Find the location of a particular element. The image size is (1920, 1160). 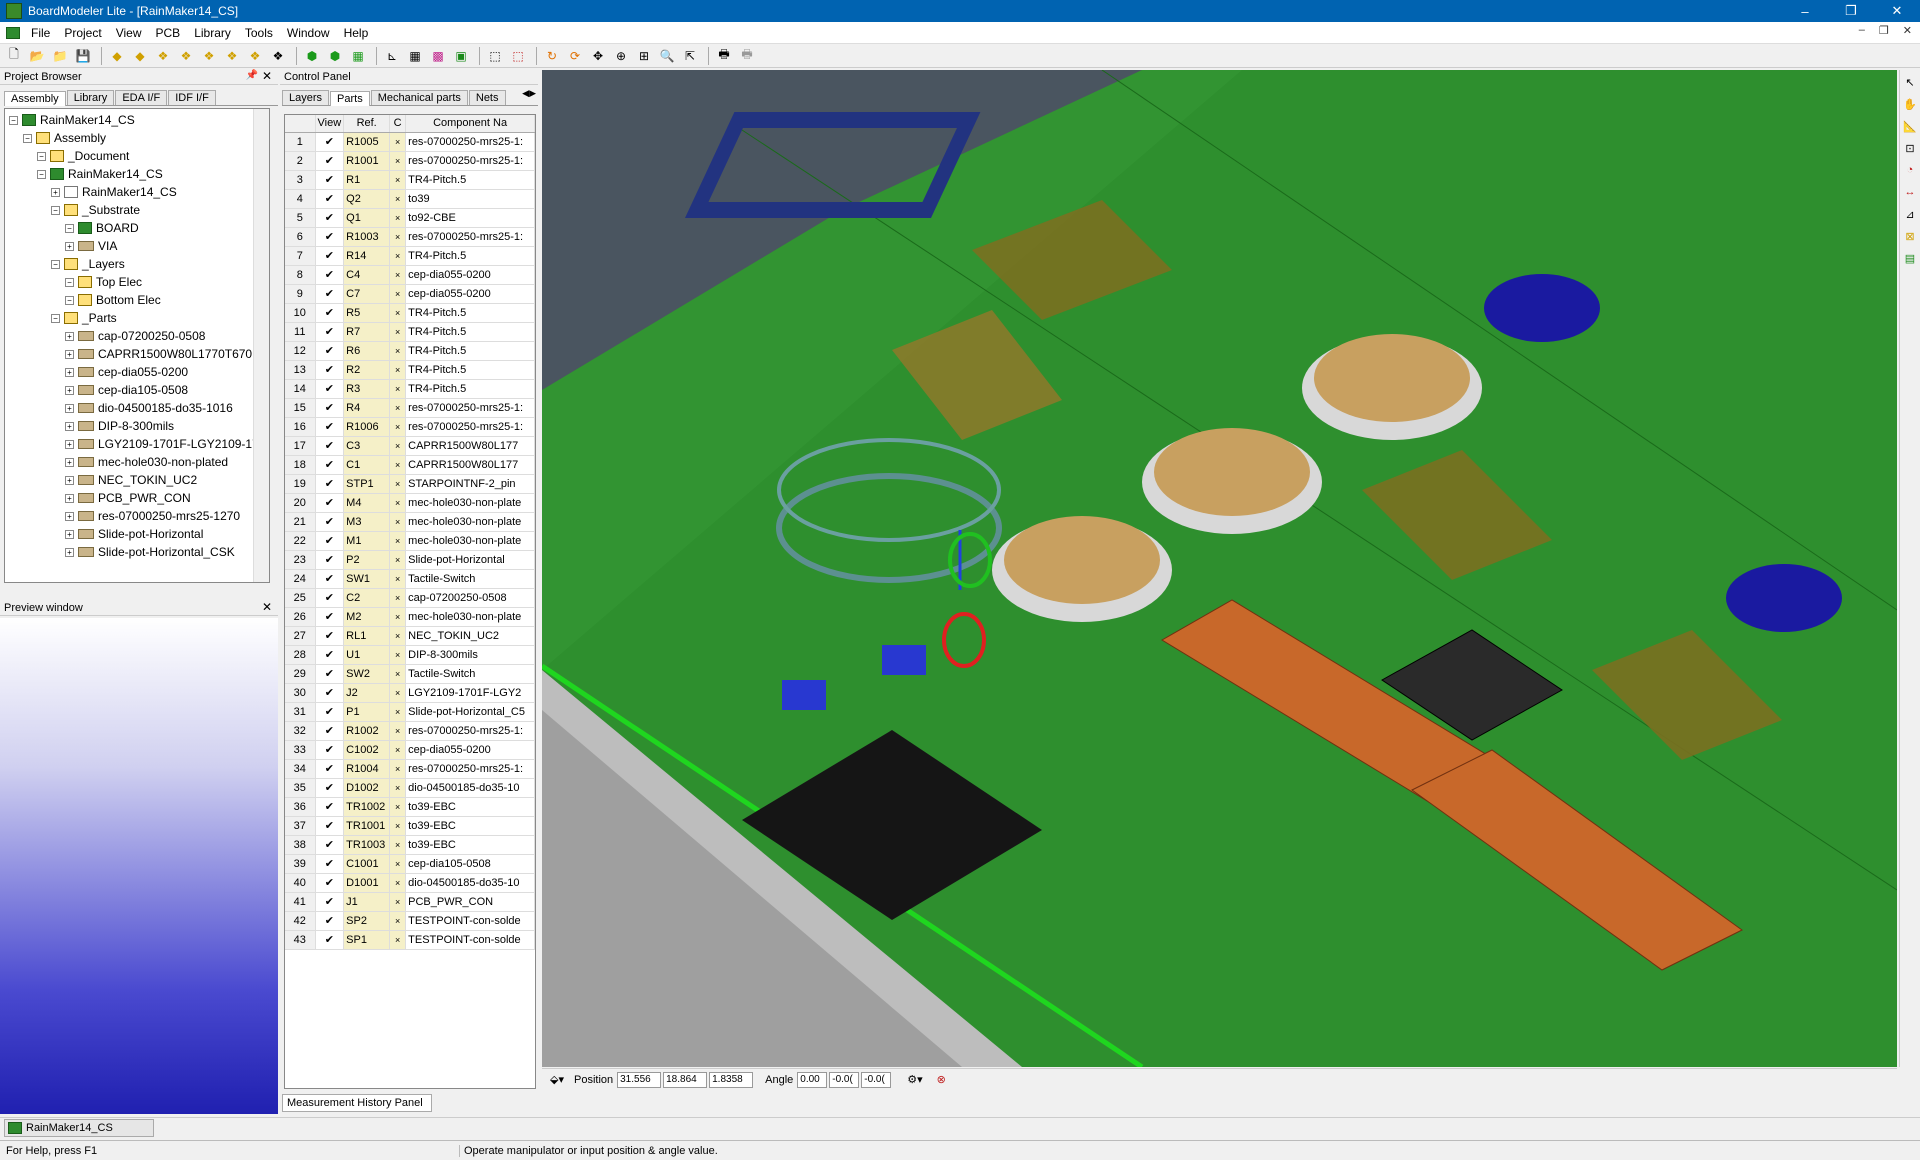

parts-row: 23 ✔ P2 × Slide-pot-Horizontal is located at coordinates (410, 560).